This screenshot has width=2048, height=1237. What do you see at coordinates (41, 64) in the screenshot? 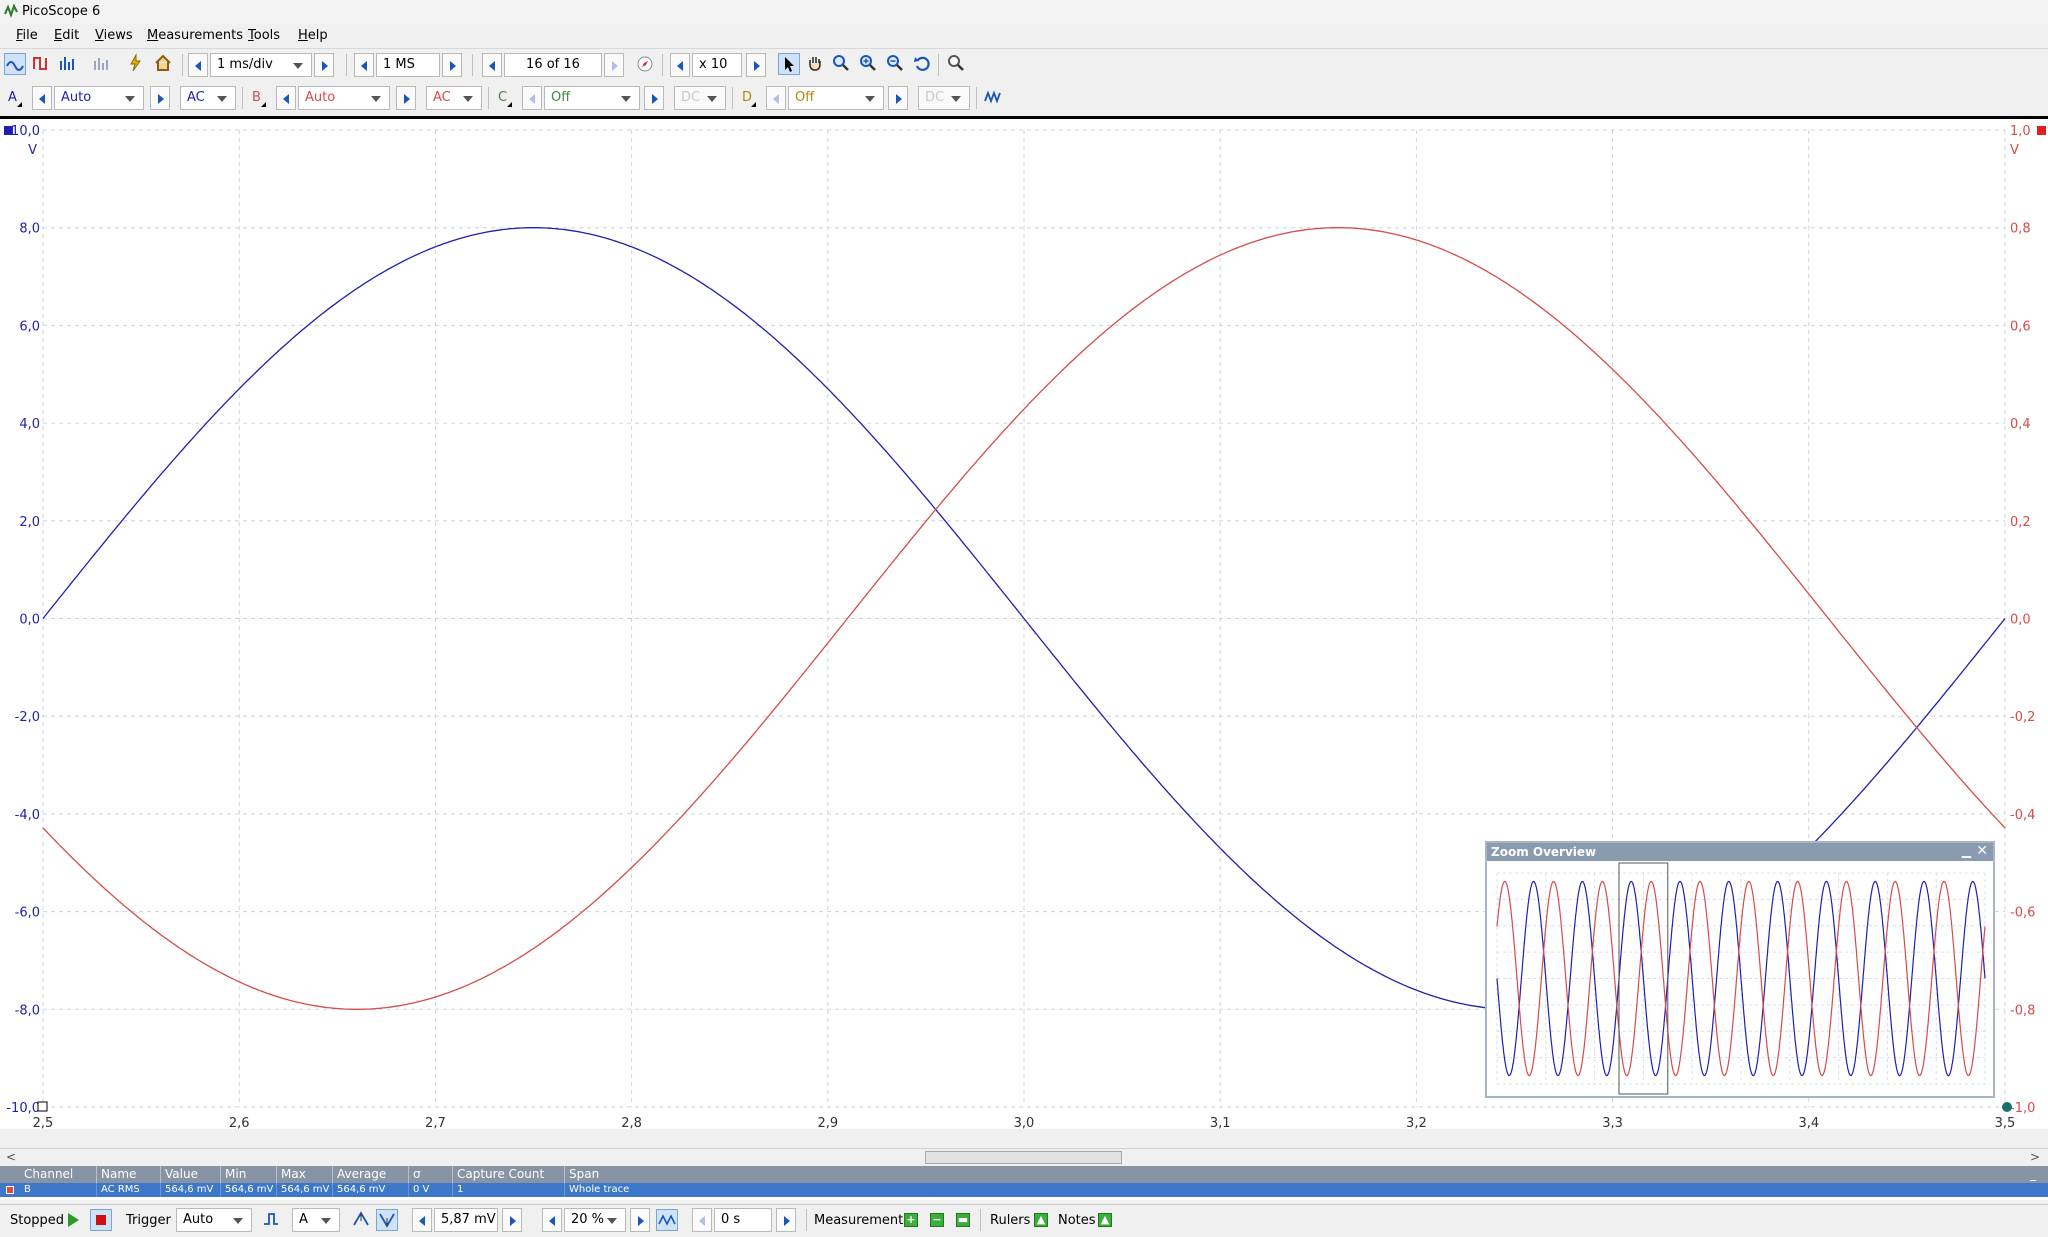
I see `persistence-mode-icon` at bounding box center [41, 64].